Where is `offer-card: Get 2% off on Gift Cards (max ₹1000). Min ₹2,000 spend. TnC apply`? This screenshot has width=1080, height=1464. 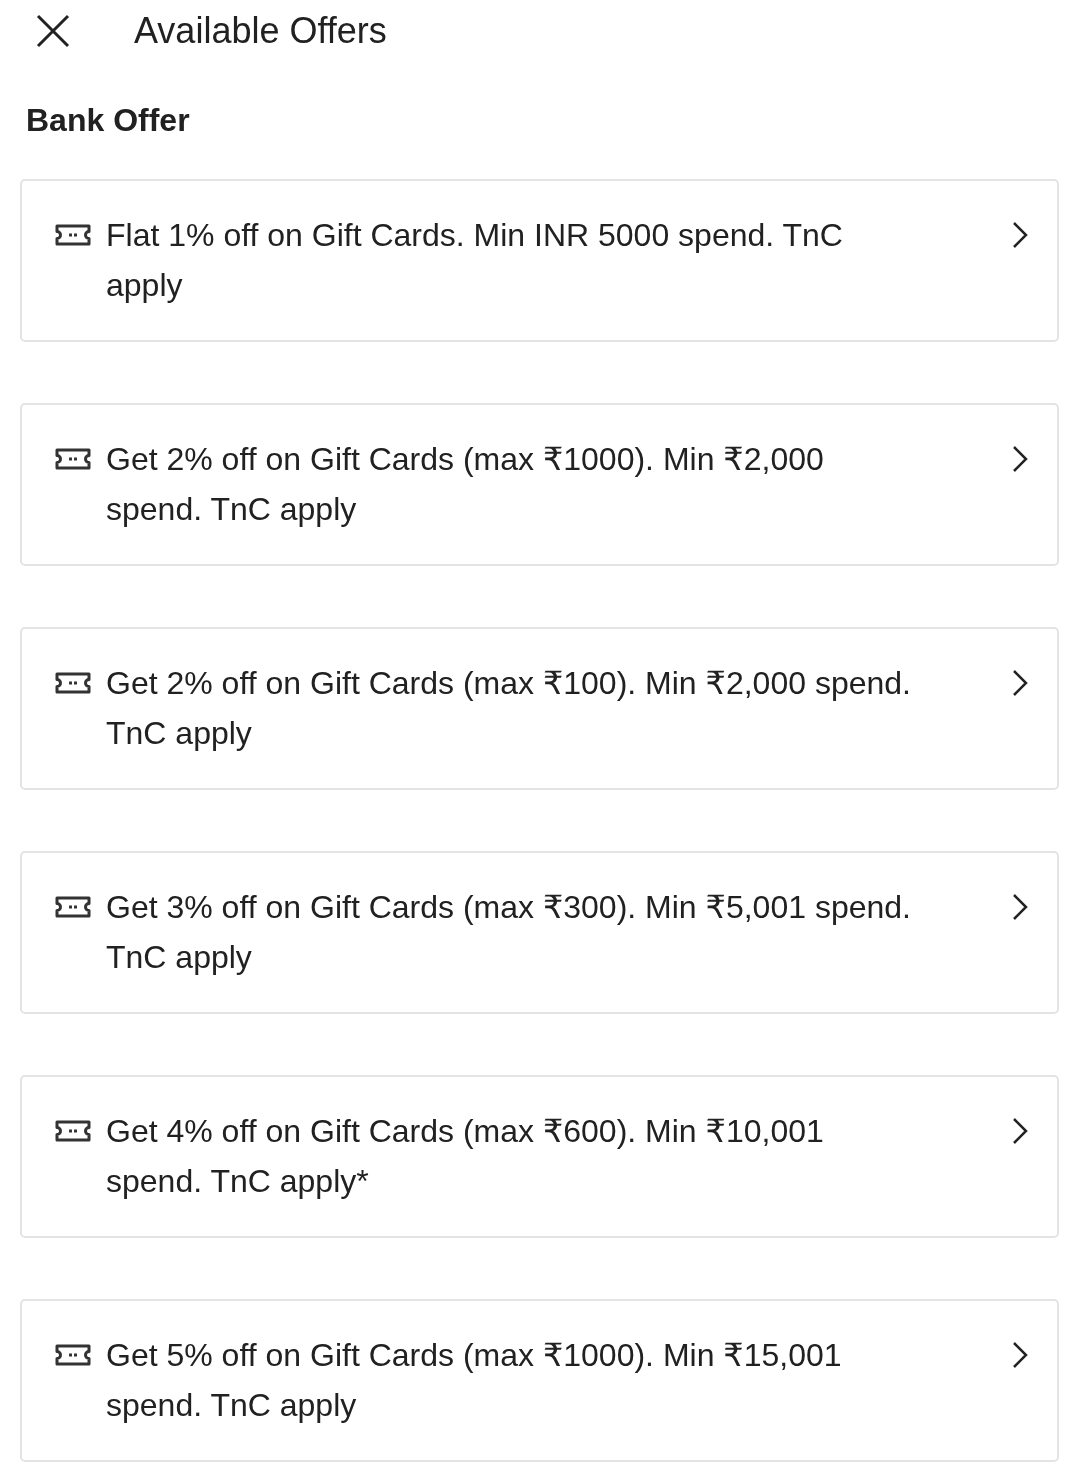 offer-card: Get 2% off on Gift Cards (max ₹1000). Min ₹2,000 spend. TnC apply is located at coordinates (539, 484).